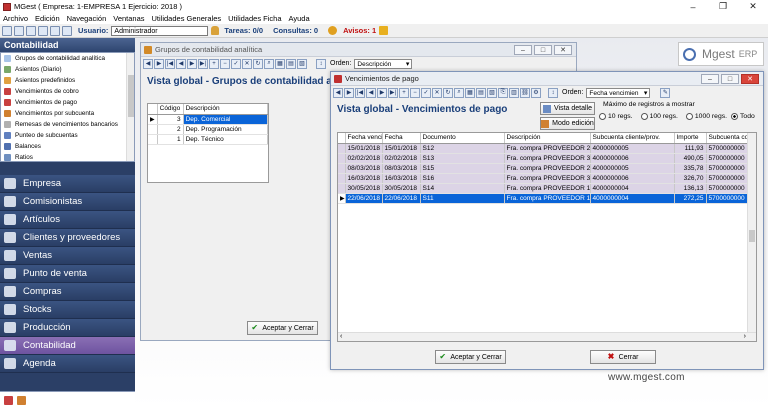 The width and height of the screenshot is (768, 409). Describe the element at coordinates (55, 30) in the screenshot. I see `help-icon` at that location.